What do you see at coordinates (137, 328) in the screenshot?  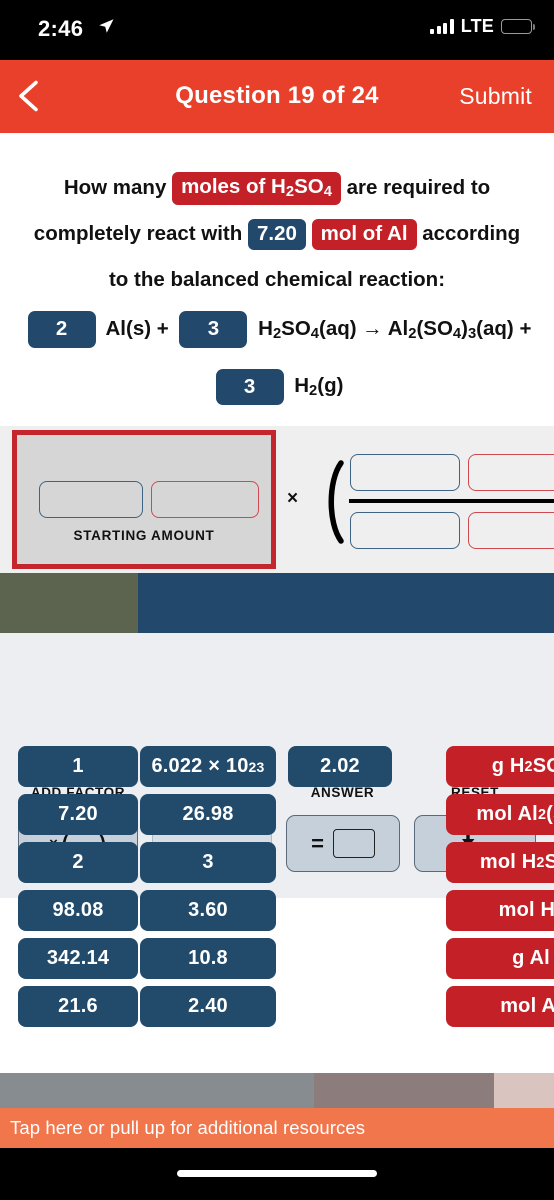 I see `reactant-al: Al(s) +` at bounding box center [137, 328].